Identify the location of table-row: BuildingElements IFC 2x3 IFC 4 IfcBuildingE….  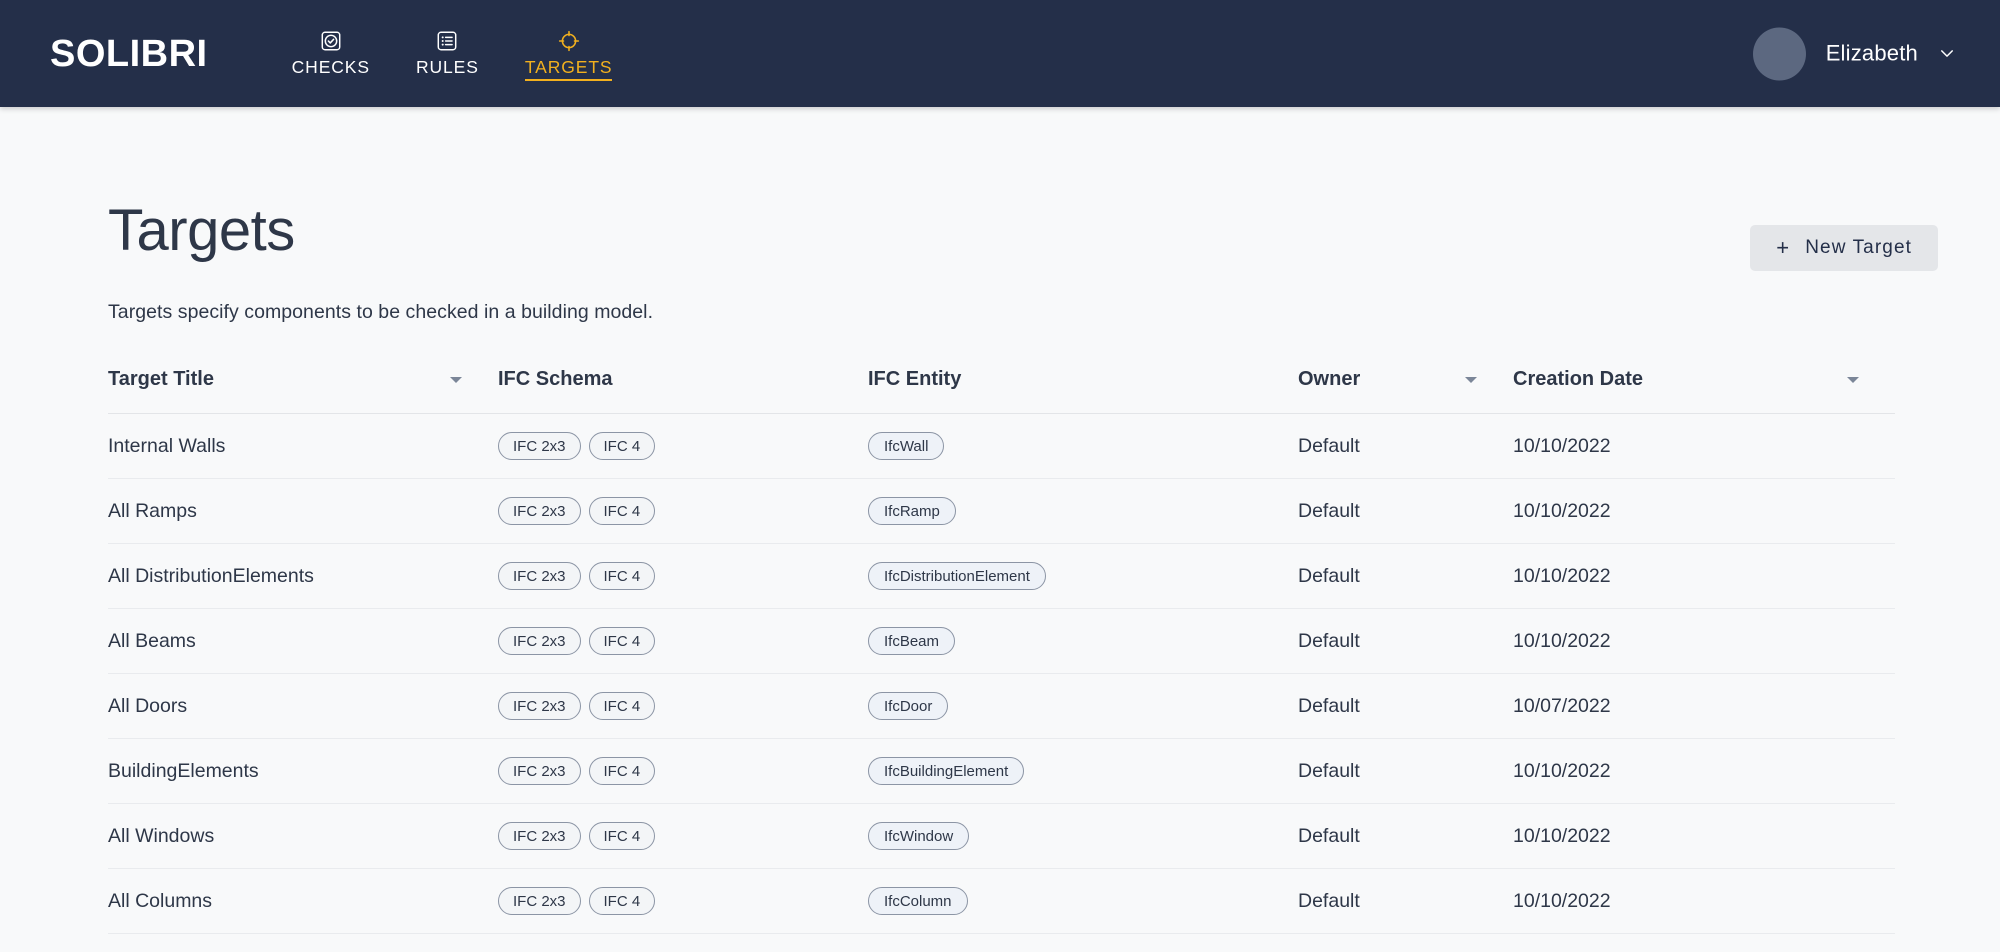
(1001, 771).